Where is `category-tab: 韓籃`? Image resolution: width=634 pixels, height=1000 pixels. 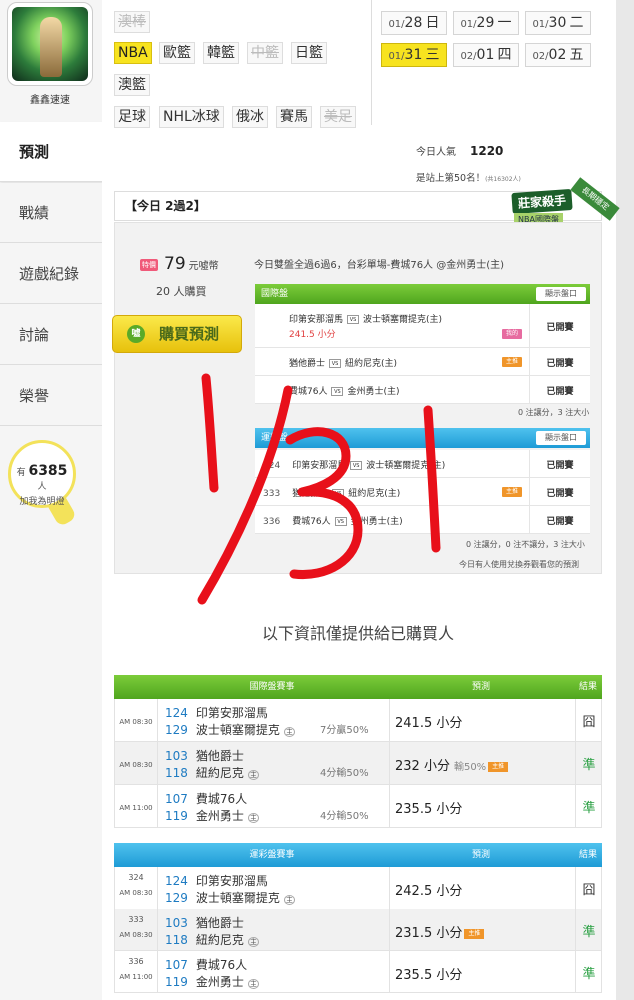
category-tab: 韓籃 is located at coordinates (221, 53).